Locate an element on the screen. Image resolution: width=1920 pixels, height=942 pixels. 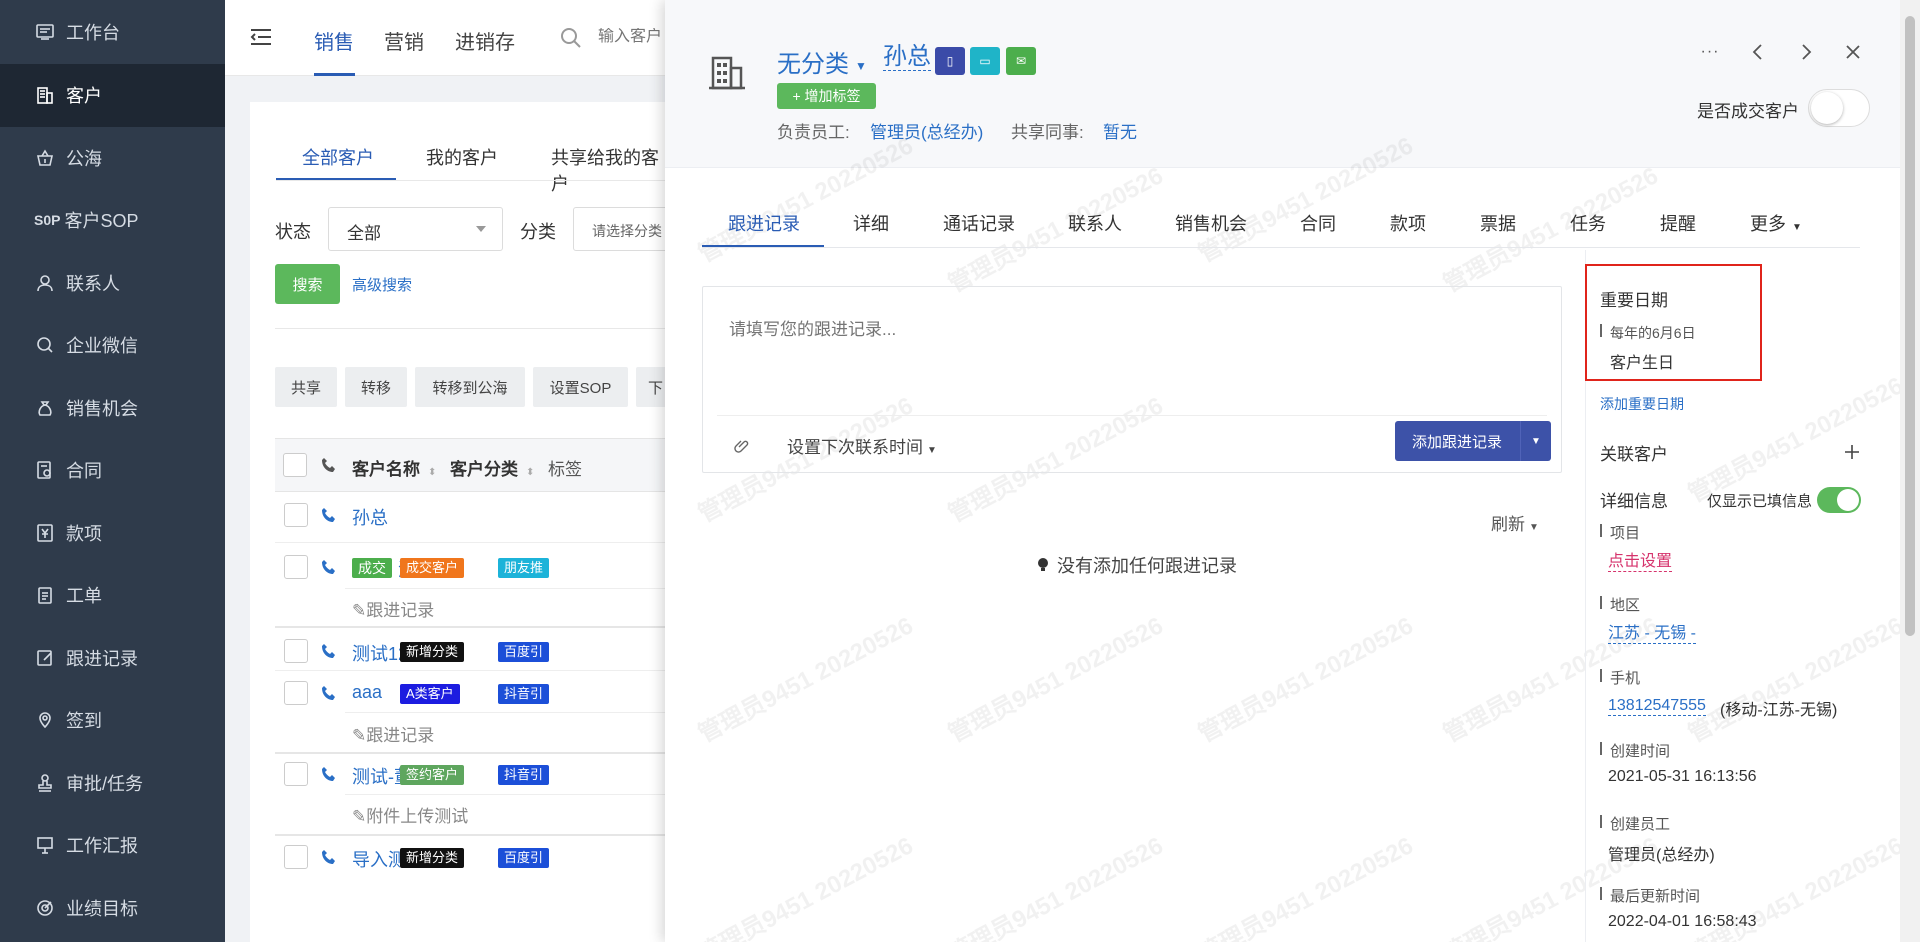
chevron-right-icon is located at coordinates (1806, 52).